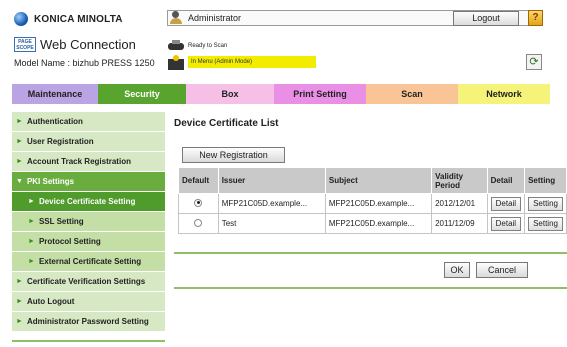 The height and width of the screenshot is (347, 567). What do you see at coordinates (459, 223) in the screenshot?
I see `validity-cell: 2011/12/09` at bounding box center [459, 223].